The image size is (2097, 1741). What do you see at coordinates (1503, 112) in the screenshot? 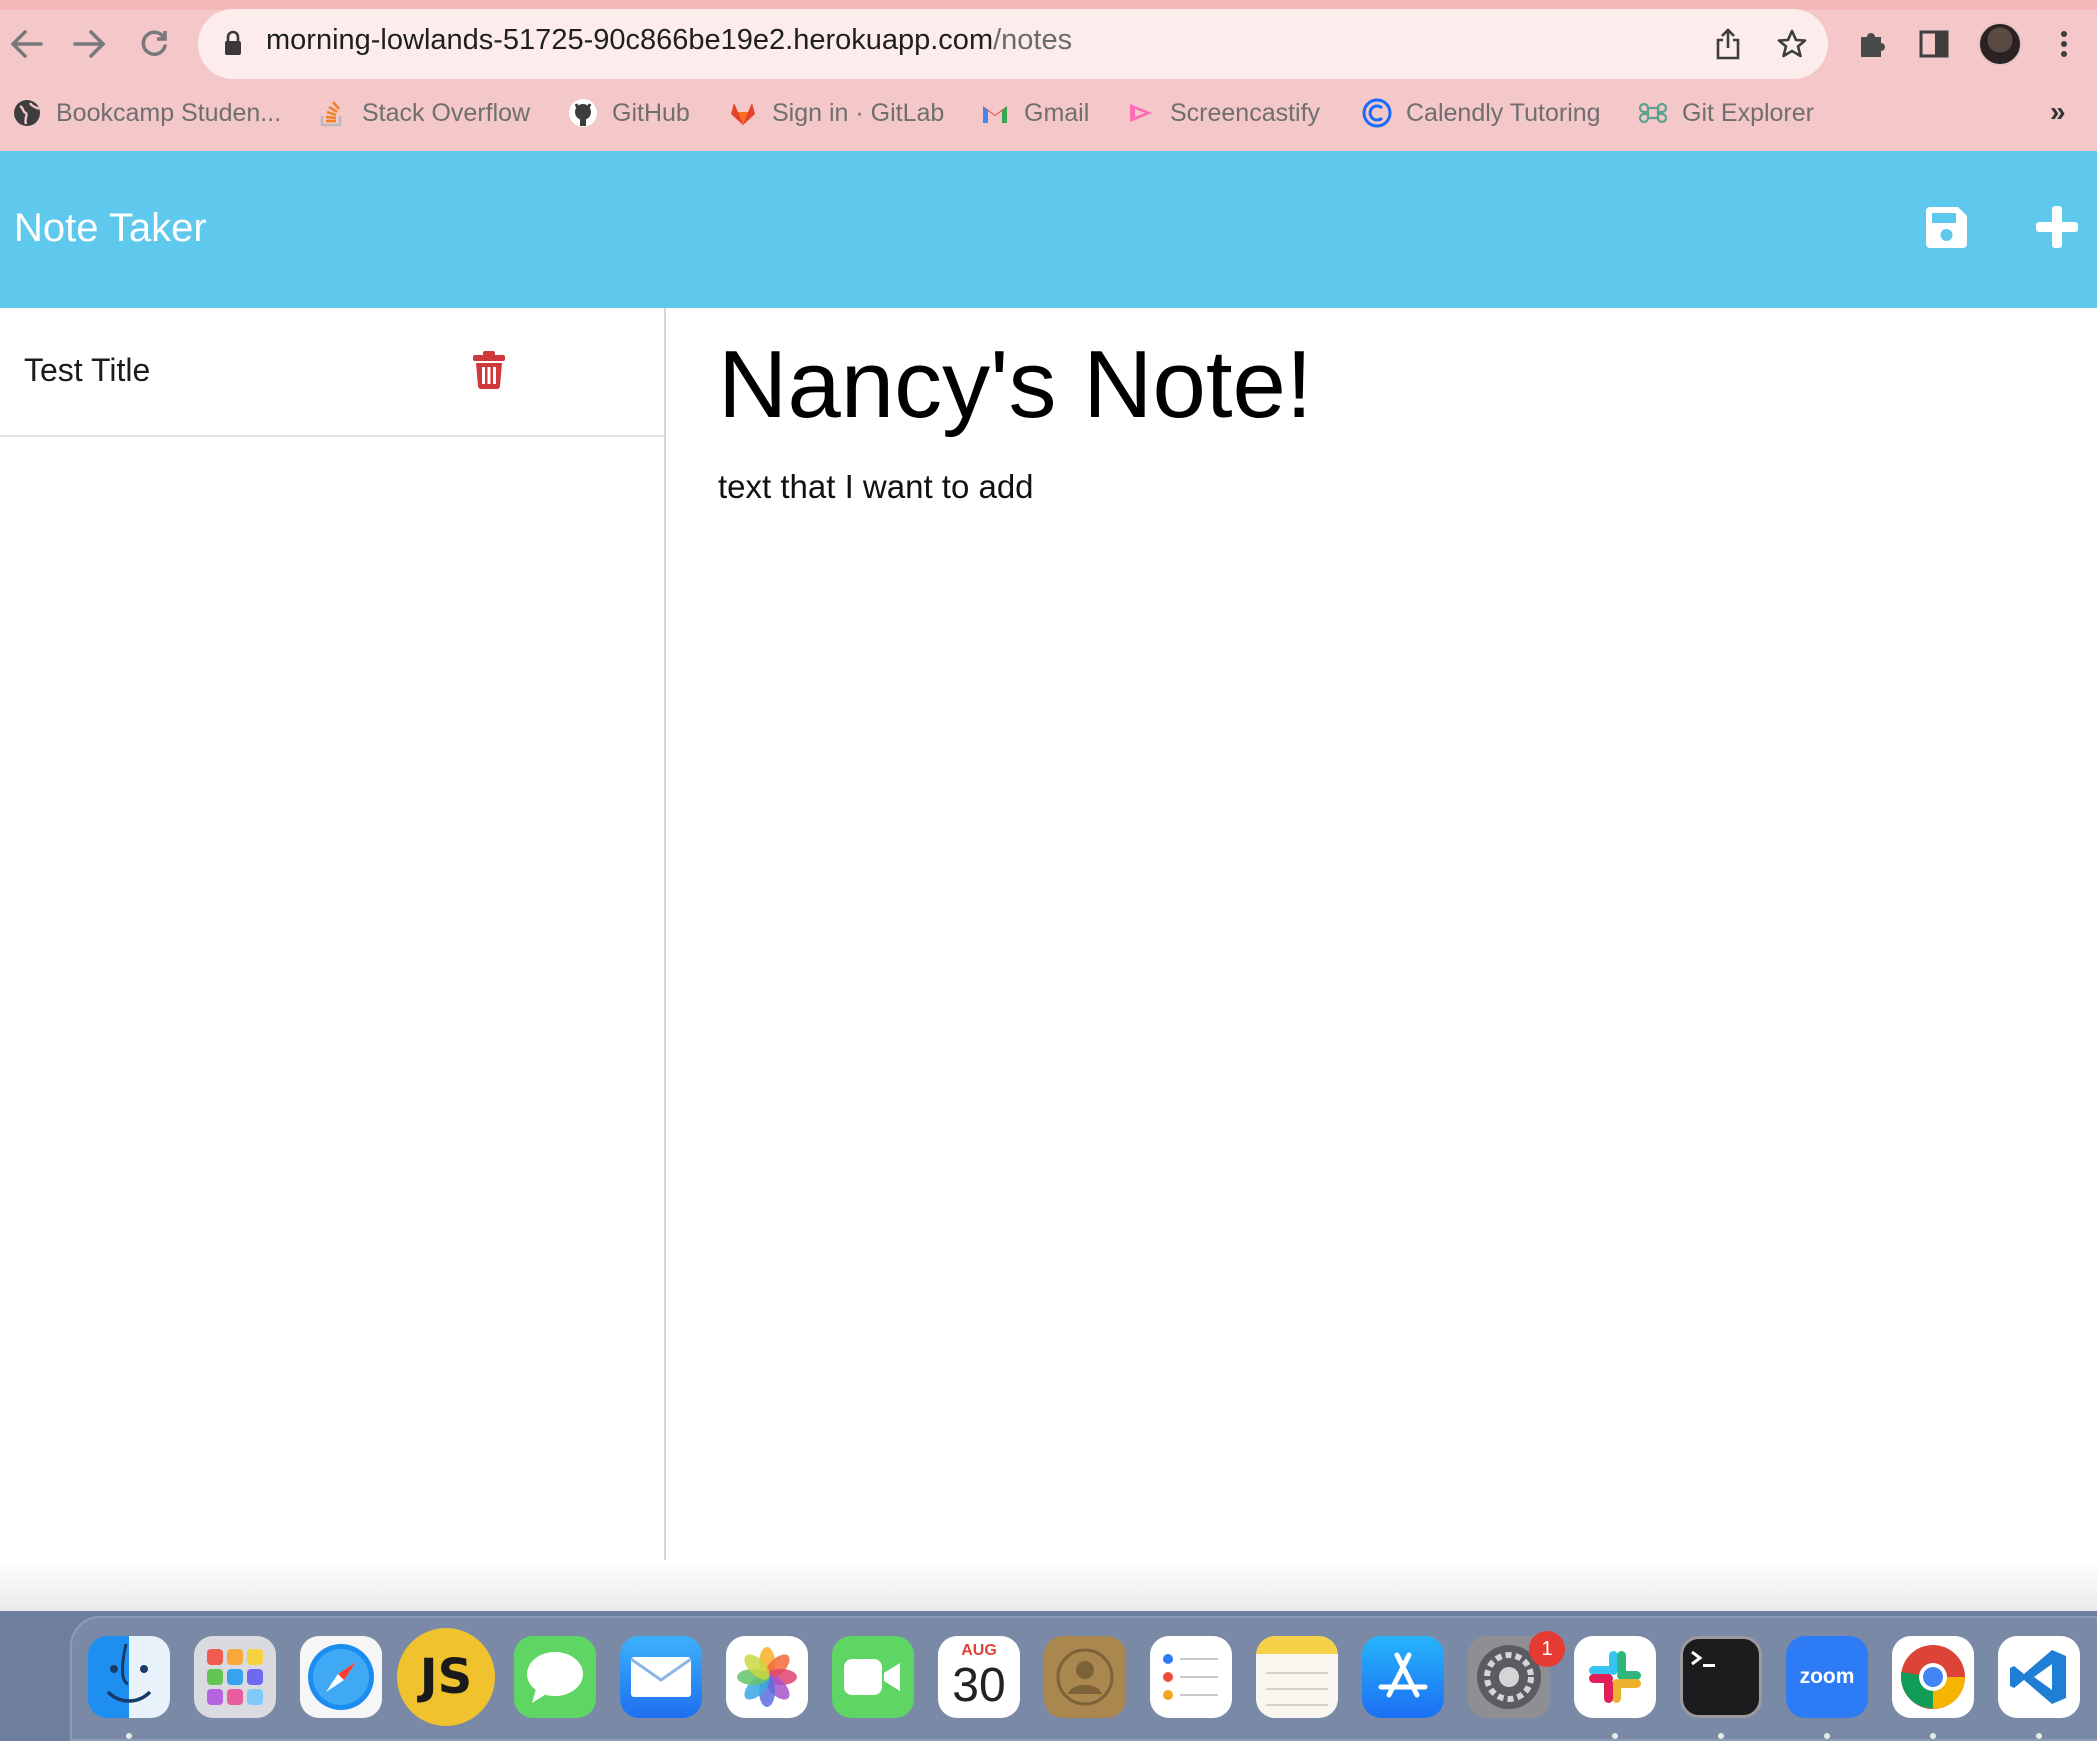
I see `bookmark-label: Calendly Tutoring` at bounding box center [1503, 112].